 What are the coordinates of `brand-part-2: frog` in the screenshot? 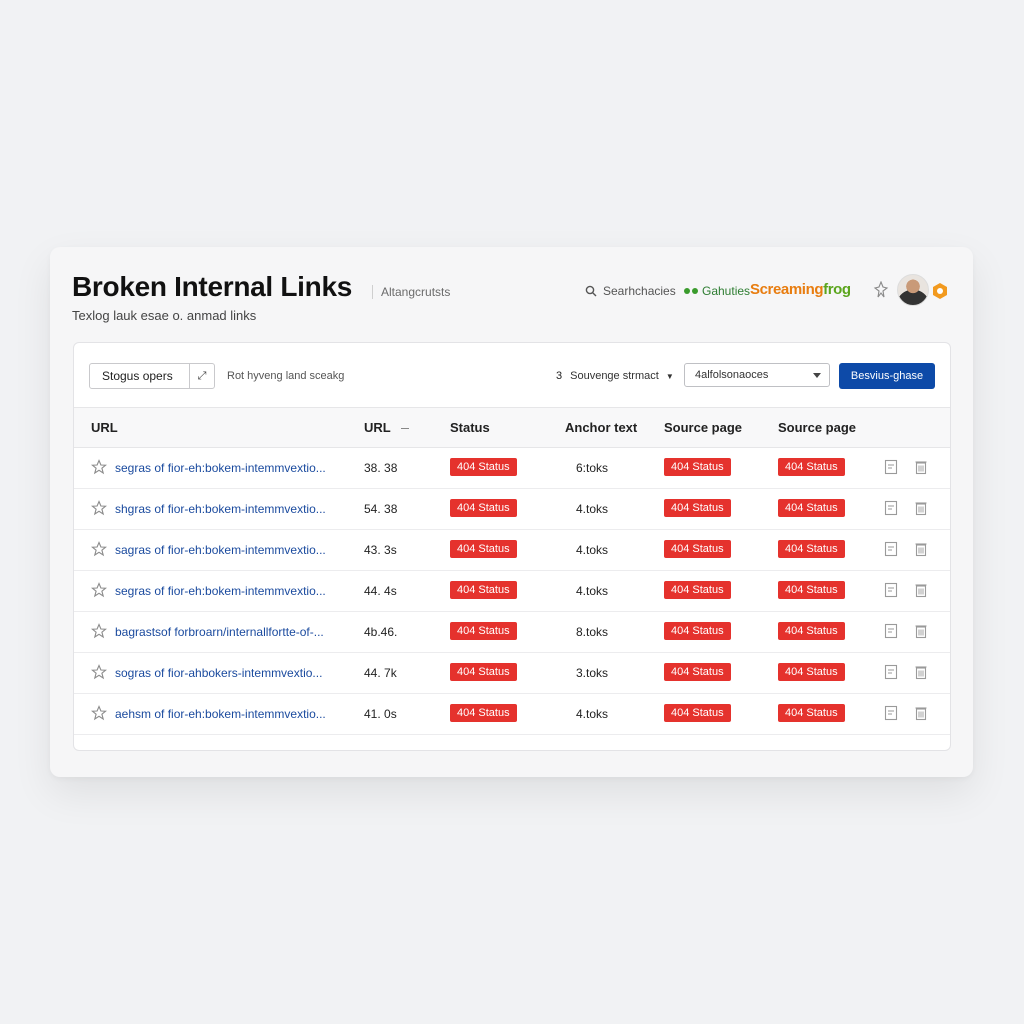 It's located at (837, 289).